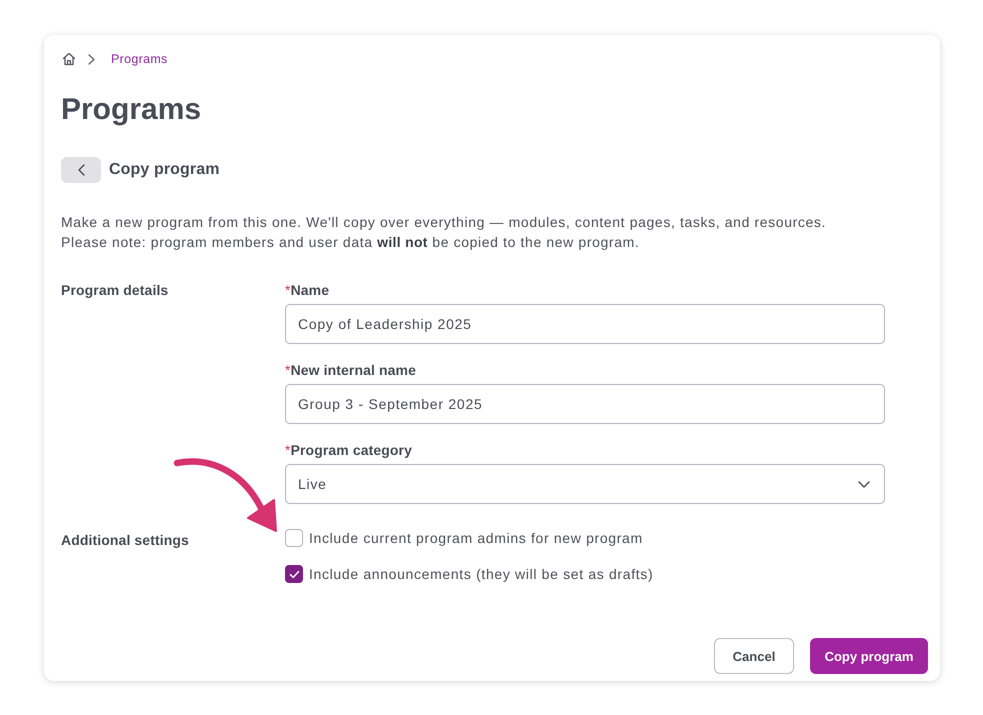 The height and width of the screenshot is (715, 983). What do you see at coordinates (481, 574) in the screenshot?
I see `checkbox-label: Include announcements (they will be set as drafts)` at bounding box center [481, 574].